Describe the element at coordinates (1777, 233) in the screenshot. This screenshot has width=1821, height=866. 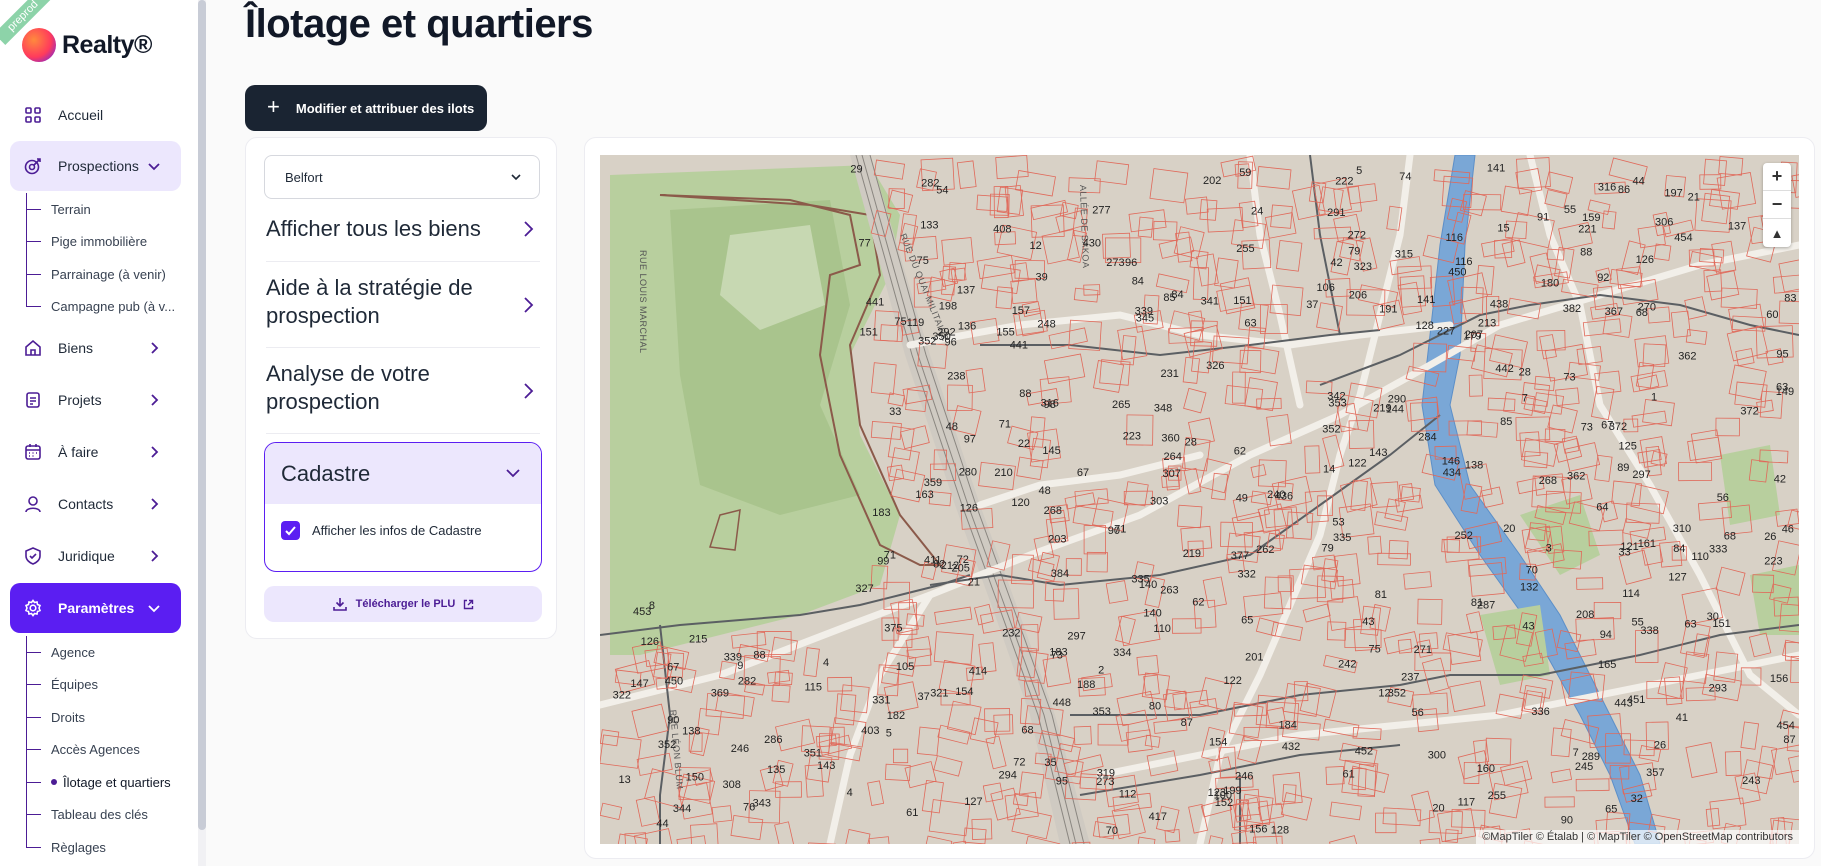
I see `compass-button: ▲` at that location.